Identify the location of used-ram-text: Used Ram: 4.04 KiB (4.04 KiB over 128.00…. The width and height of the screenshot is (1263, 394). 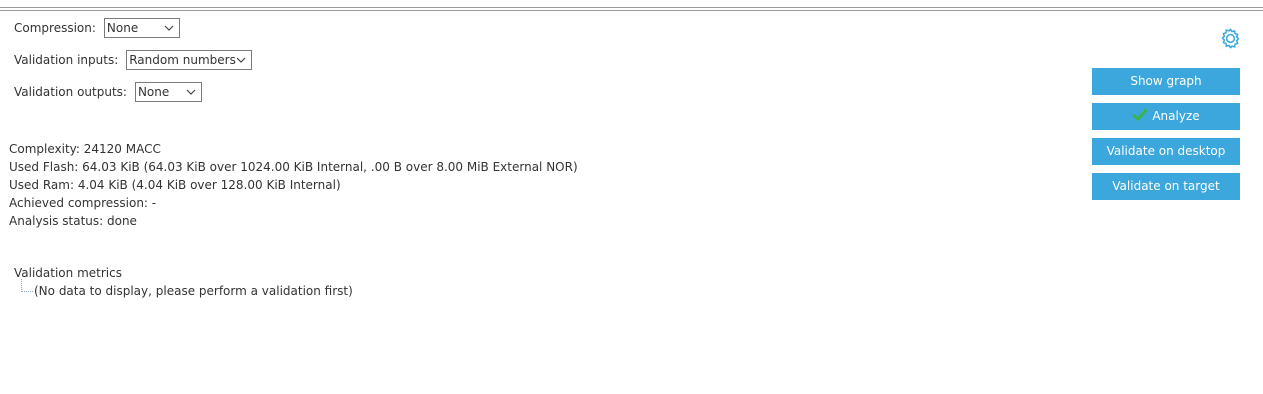
(175, 185).